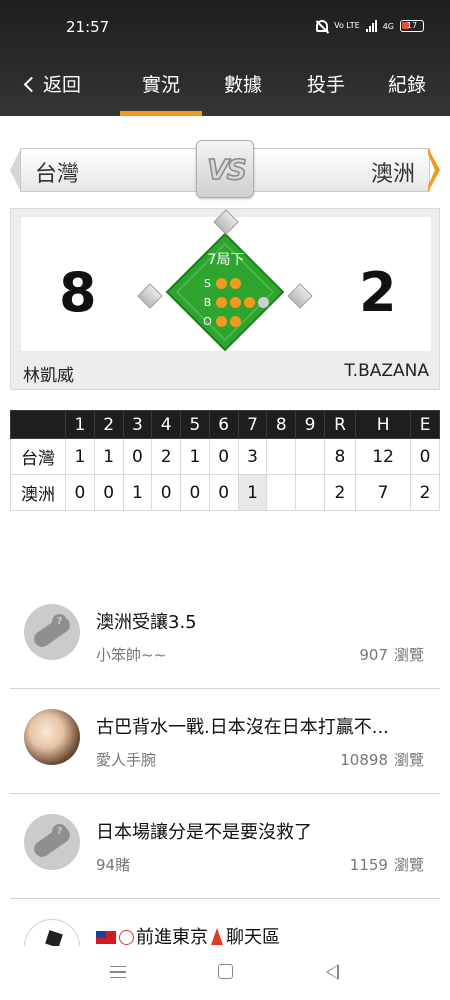 This screenshot has height=1000, width=450. Describe the element at coordinates (383, 492) in the screenshot. I see `hits-cell: 7` at that location.